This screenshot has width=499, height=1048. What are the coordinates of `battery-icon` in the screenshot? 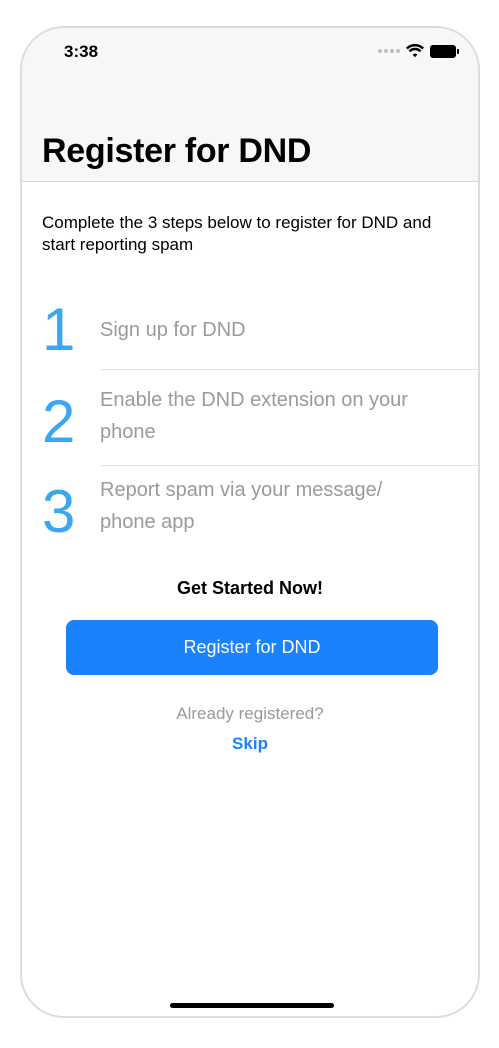 It's located at (444, 51).